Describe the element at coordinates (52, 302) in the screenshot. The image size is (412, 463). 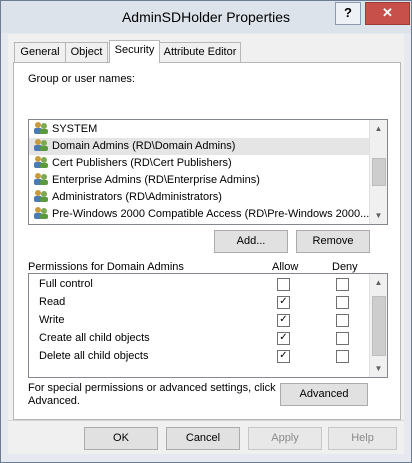
I see `permission-name: Read` at that location.